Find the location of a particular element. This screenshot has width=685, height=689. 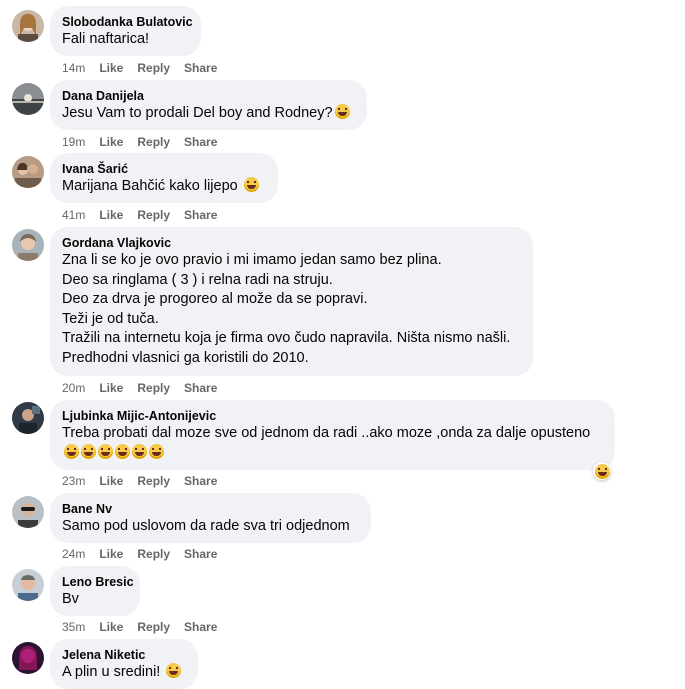

comment-author: Jelena Niketic is located at coordinates (124, 655).